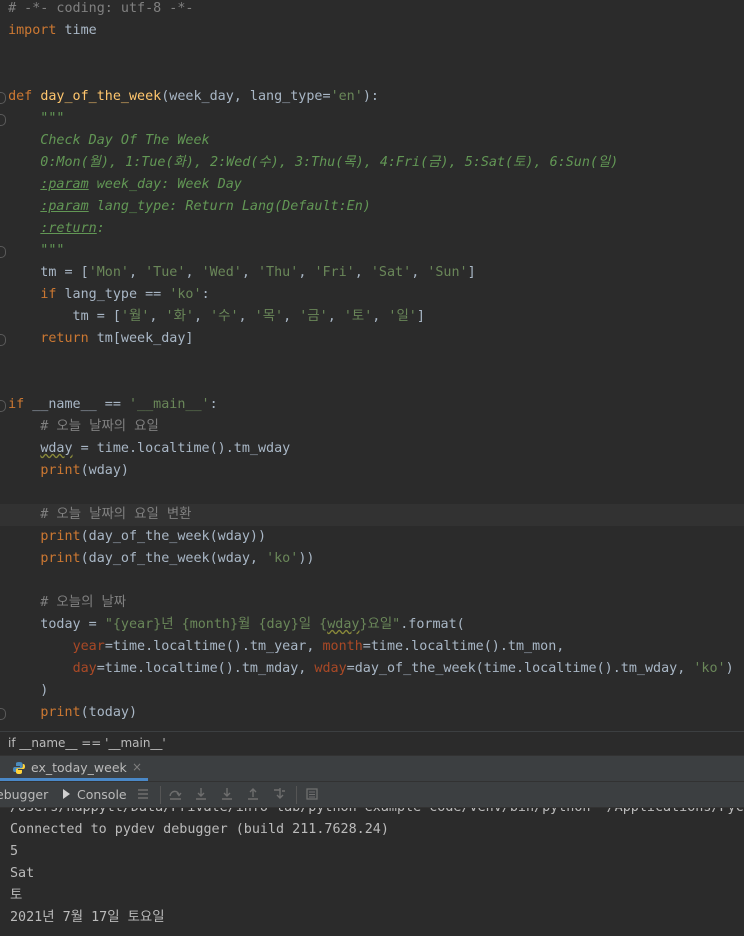 This screenshot has height=936, width=744. Describe the element at coordinates (372, 449) in the screenshot. I see `code-line: wday = time.localtime().tm_wday` at that location.